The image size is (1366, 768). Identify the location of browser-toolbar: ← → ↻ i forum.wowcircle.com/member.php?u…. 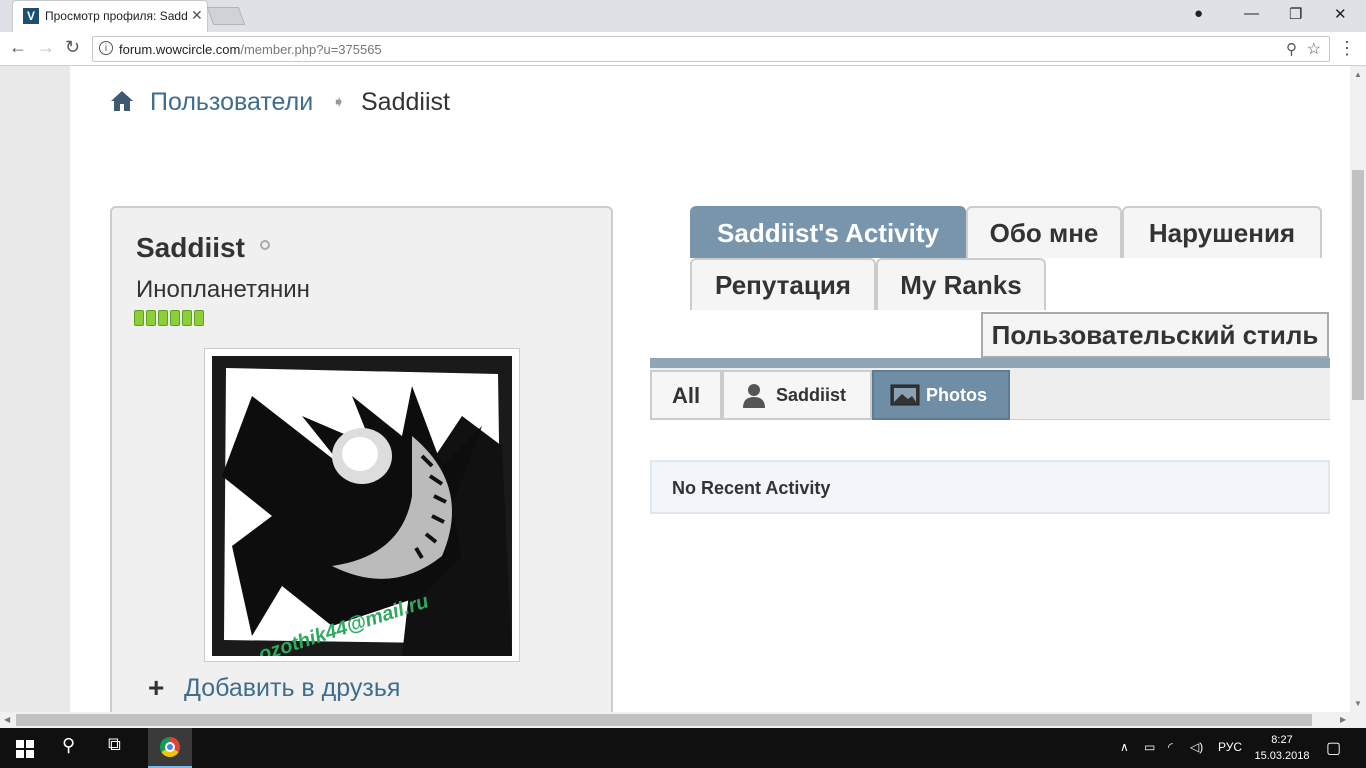
(683, 49).